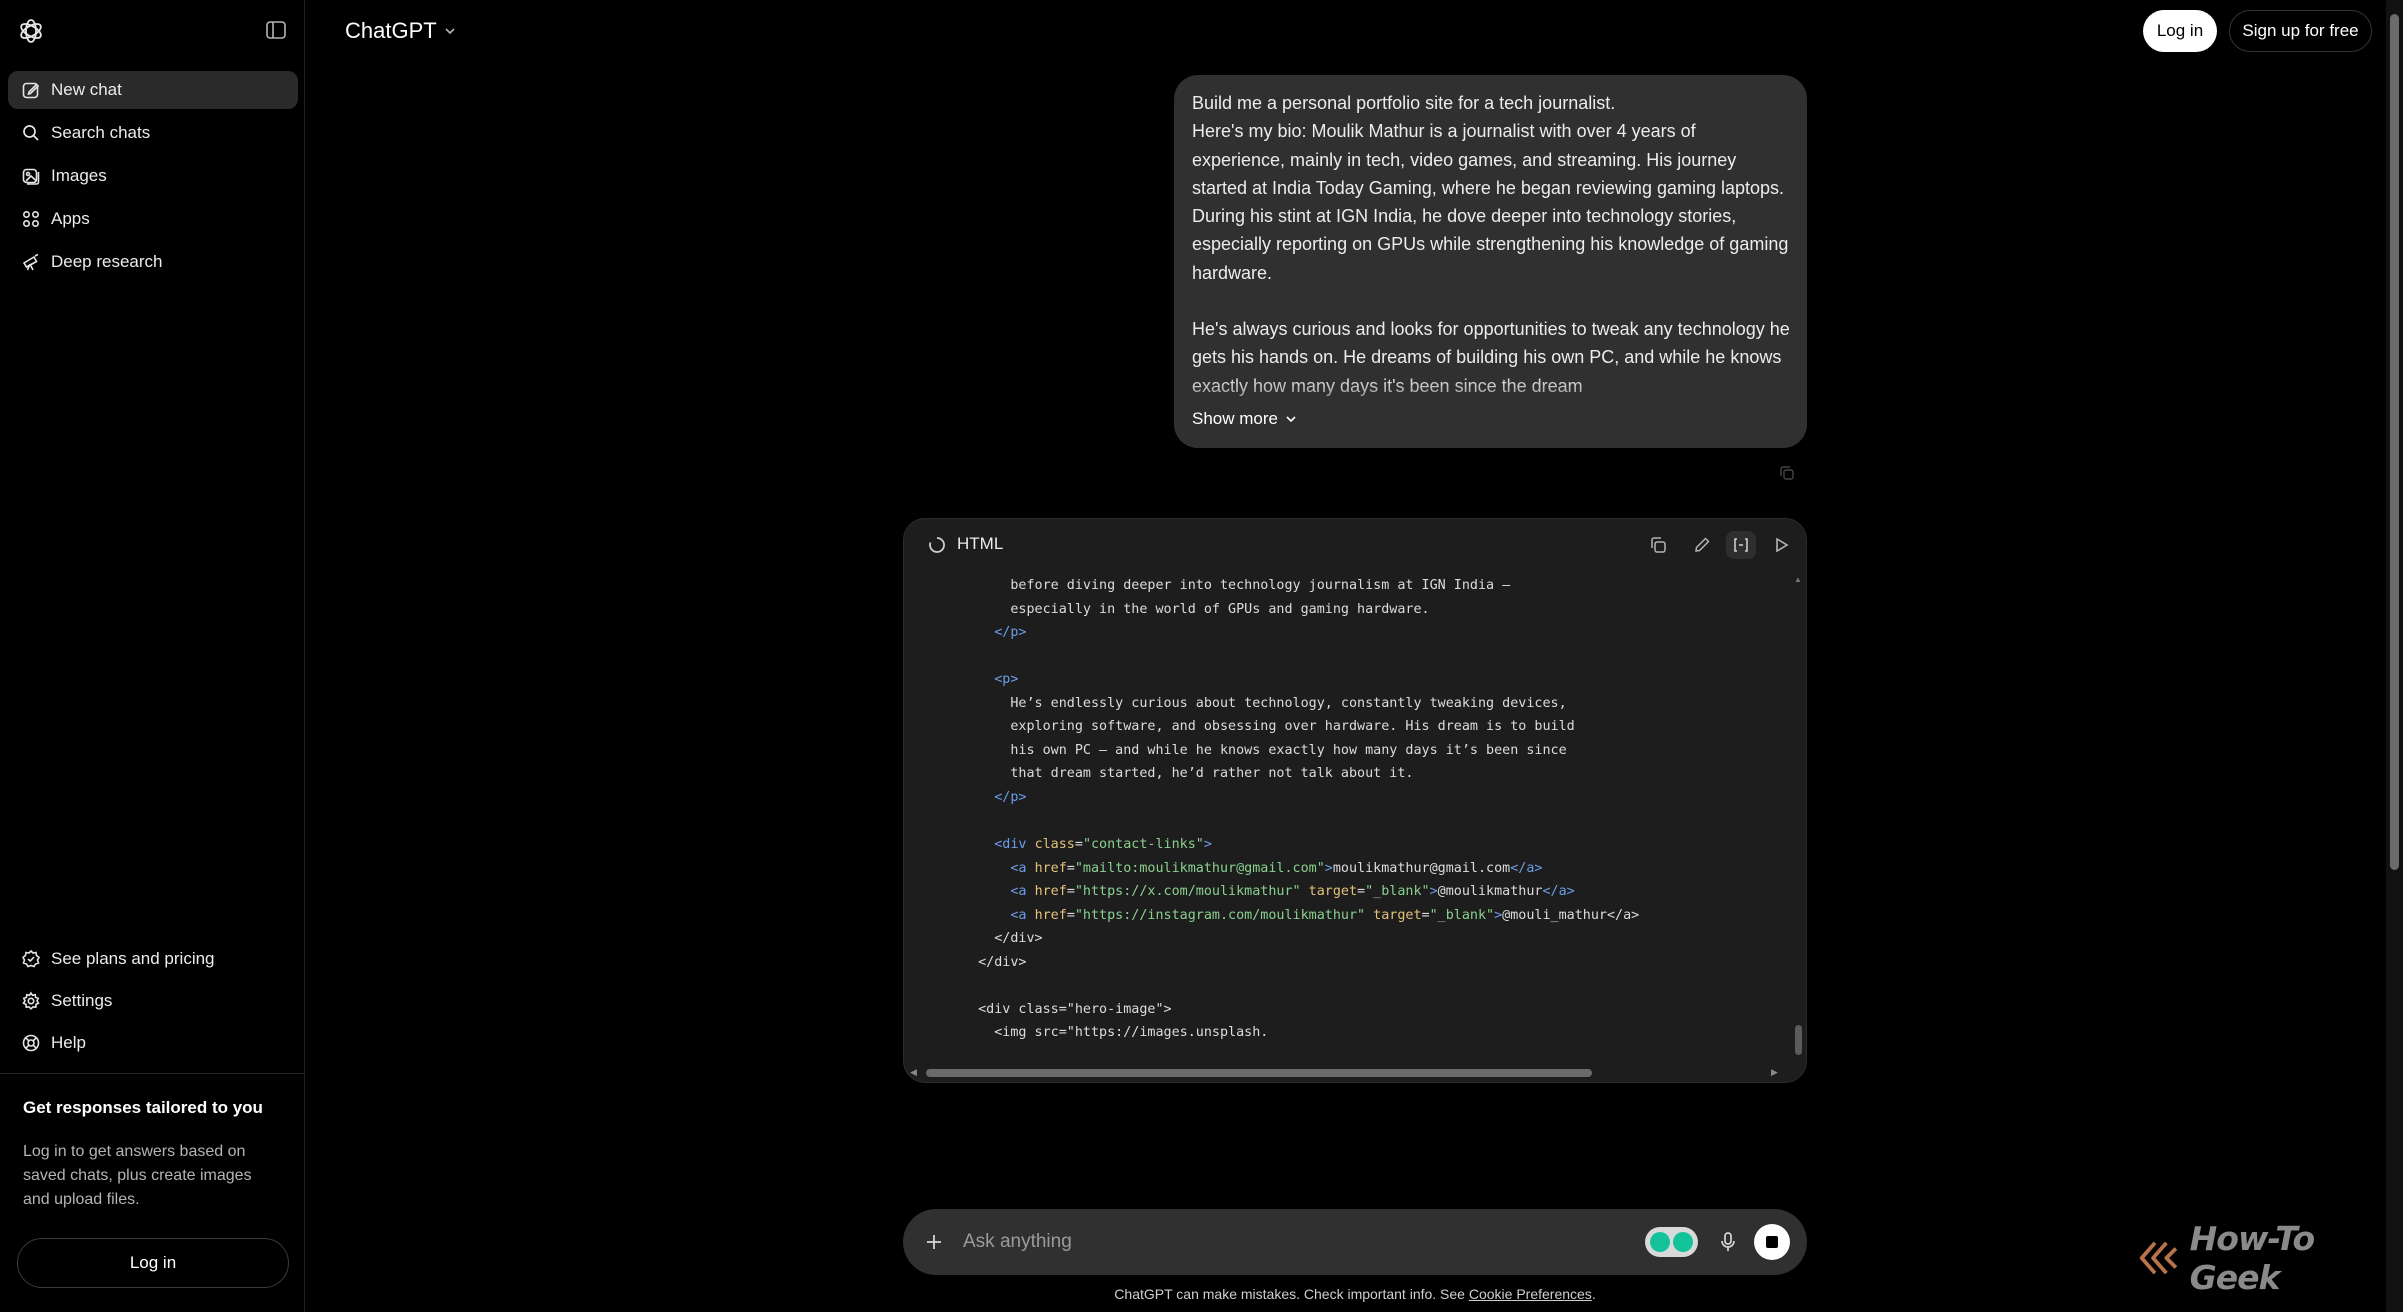  What do you see at coordinates (276, 30) in the screenshot?
I see `sidebar-toggle-icon` at bounding box center [276, 30].